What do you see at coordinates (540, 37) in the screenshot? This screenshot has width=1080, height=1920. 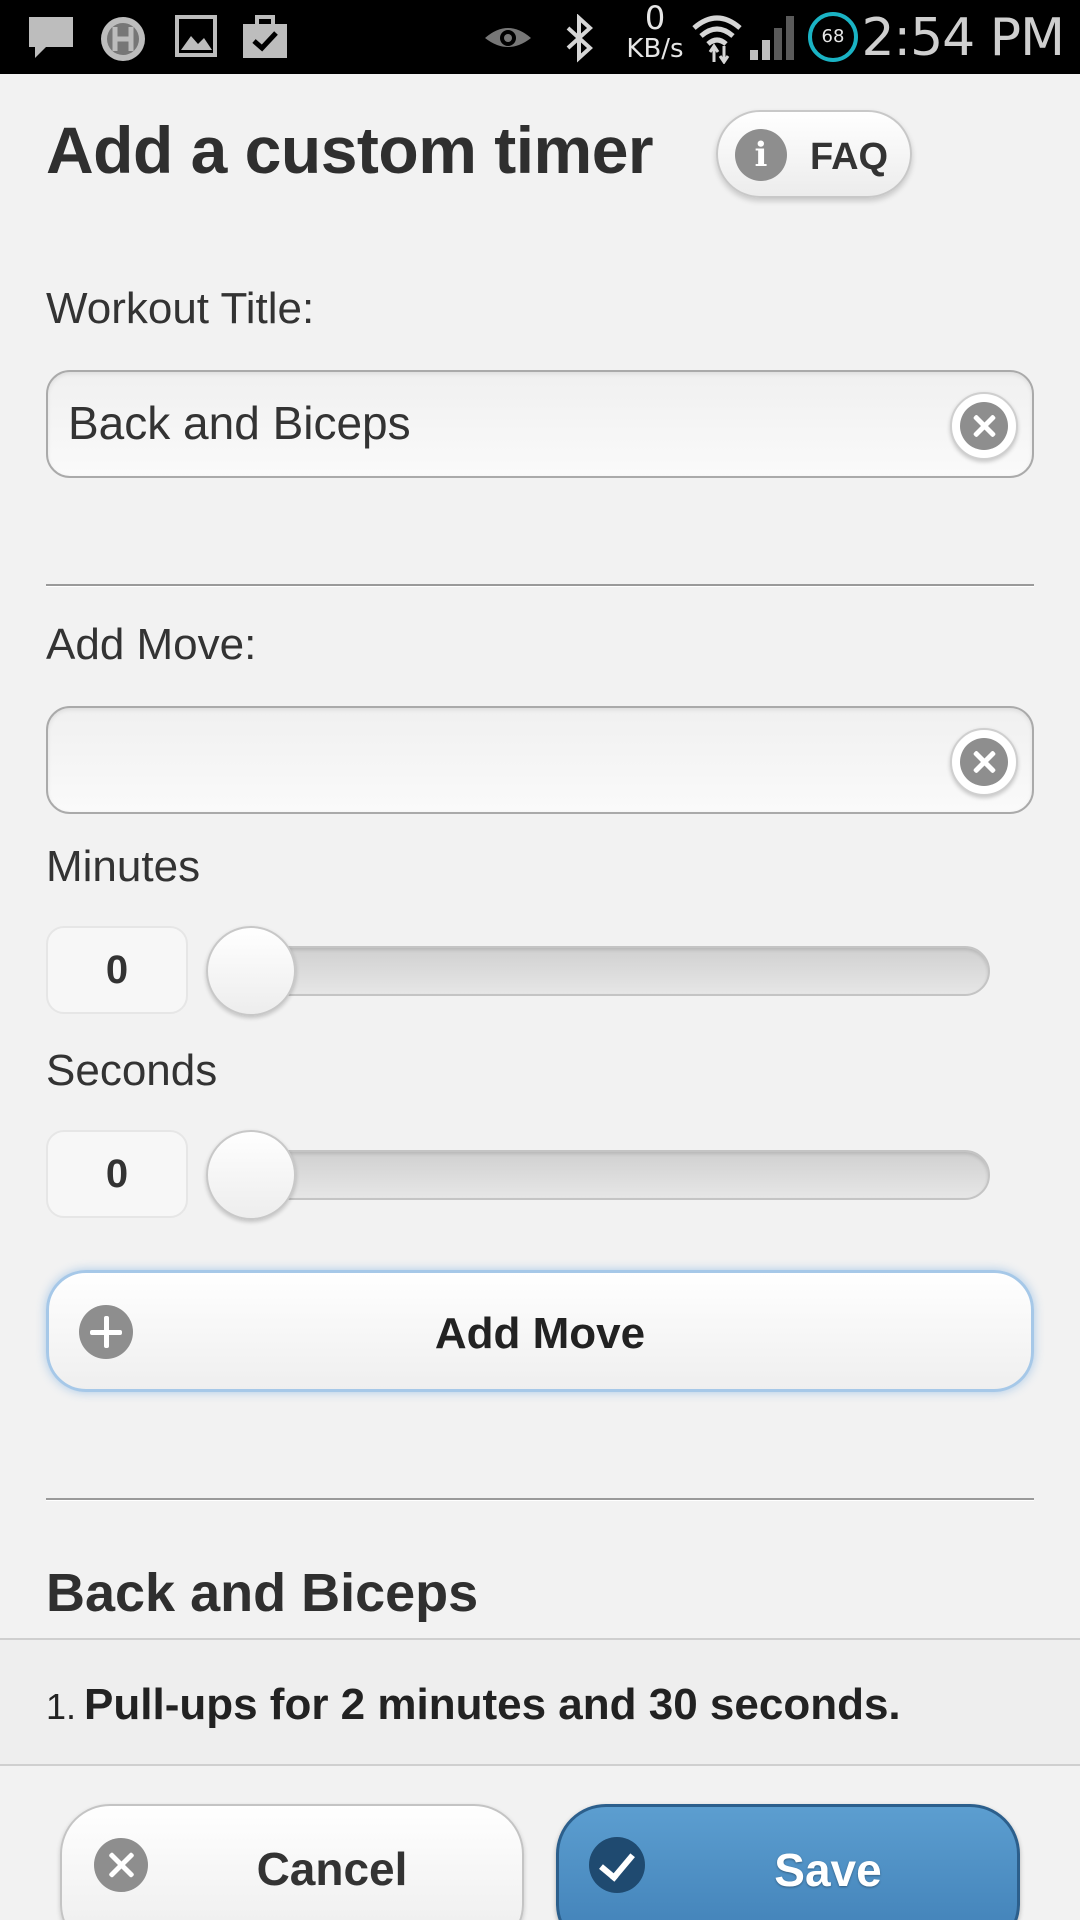 I see `status-bar: 0 KB/s 68 2:54 PM` at bounding box center [540, 37].